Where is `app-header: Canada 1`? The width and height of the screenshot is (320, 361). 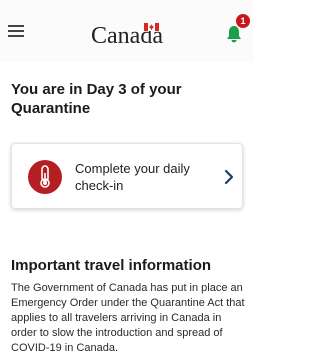 app-header: Canada 1 is located at coordinates (126, 31).